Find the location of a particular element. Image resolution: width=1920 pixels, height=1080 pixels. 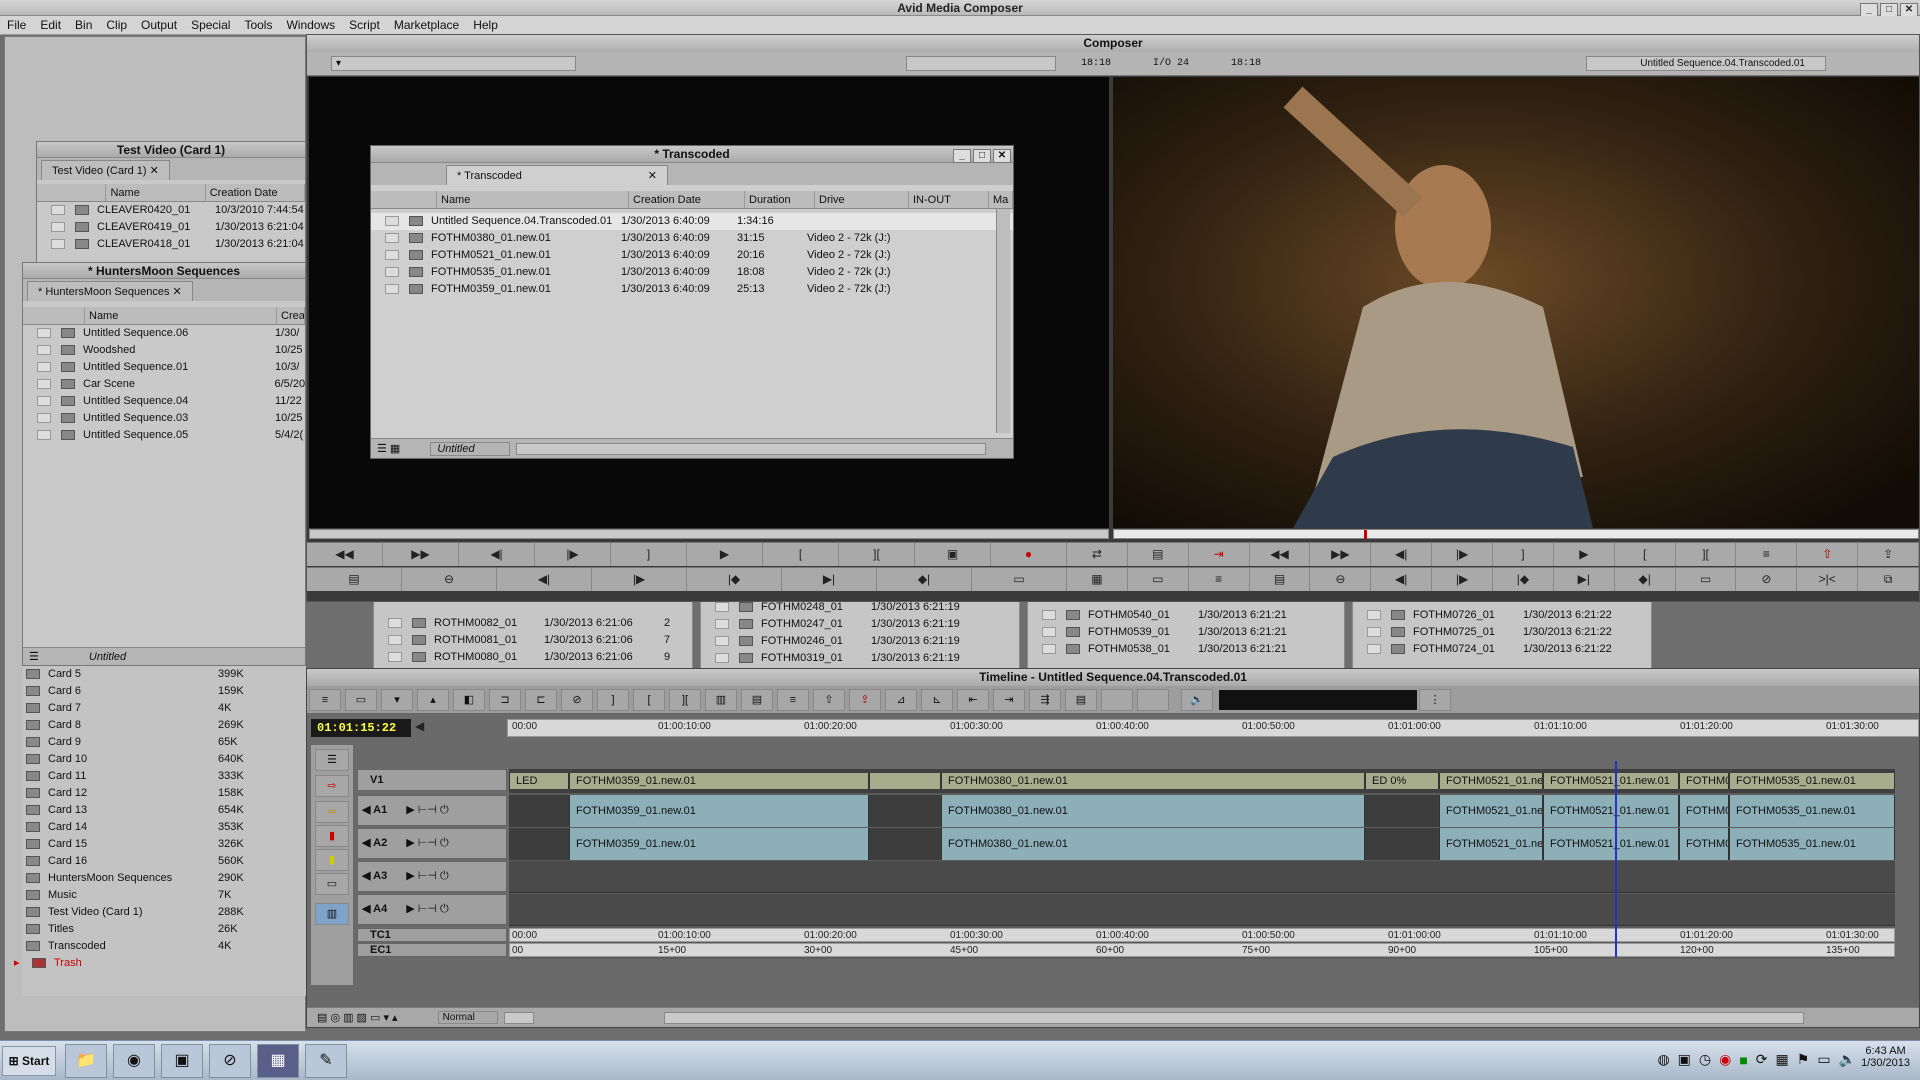

bin-view-icon: ☰ ▦ is located at coordinates (388, 448).